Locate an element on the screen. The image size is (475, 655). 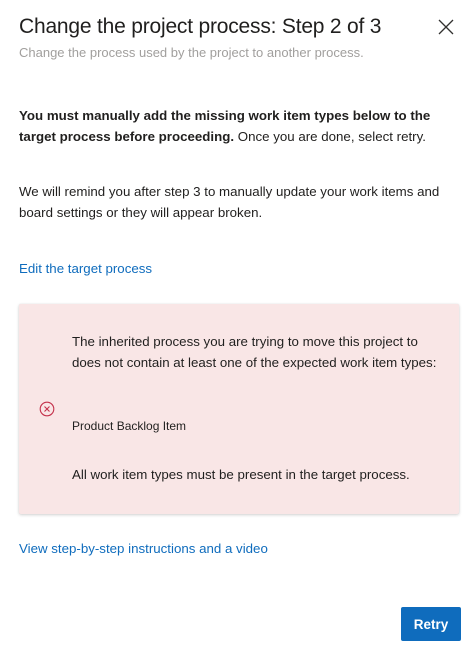
missing-work-item-type: Product Backlog Item is located at coordinates (129, 426).